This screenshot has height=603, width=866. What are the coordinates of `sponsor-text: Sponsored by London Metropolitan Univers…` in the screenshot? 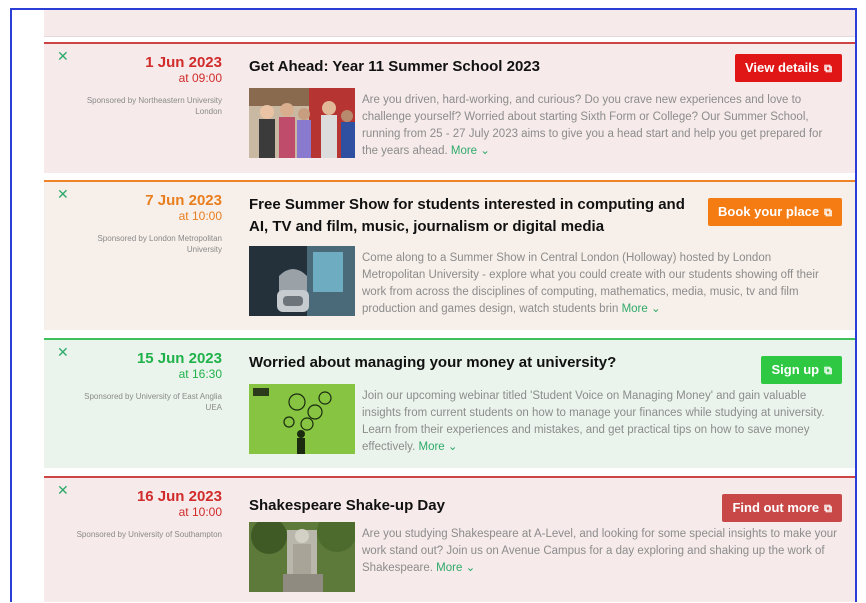 It's located at (159, 244).